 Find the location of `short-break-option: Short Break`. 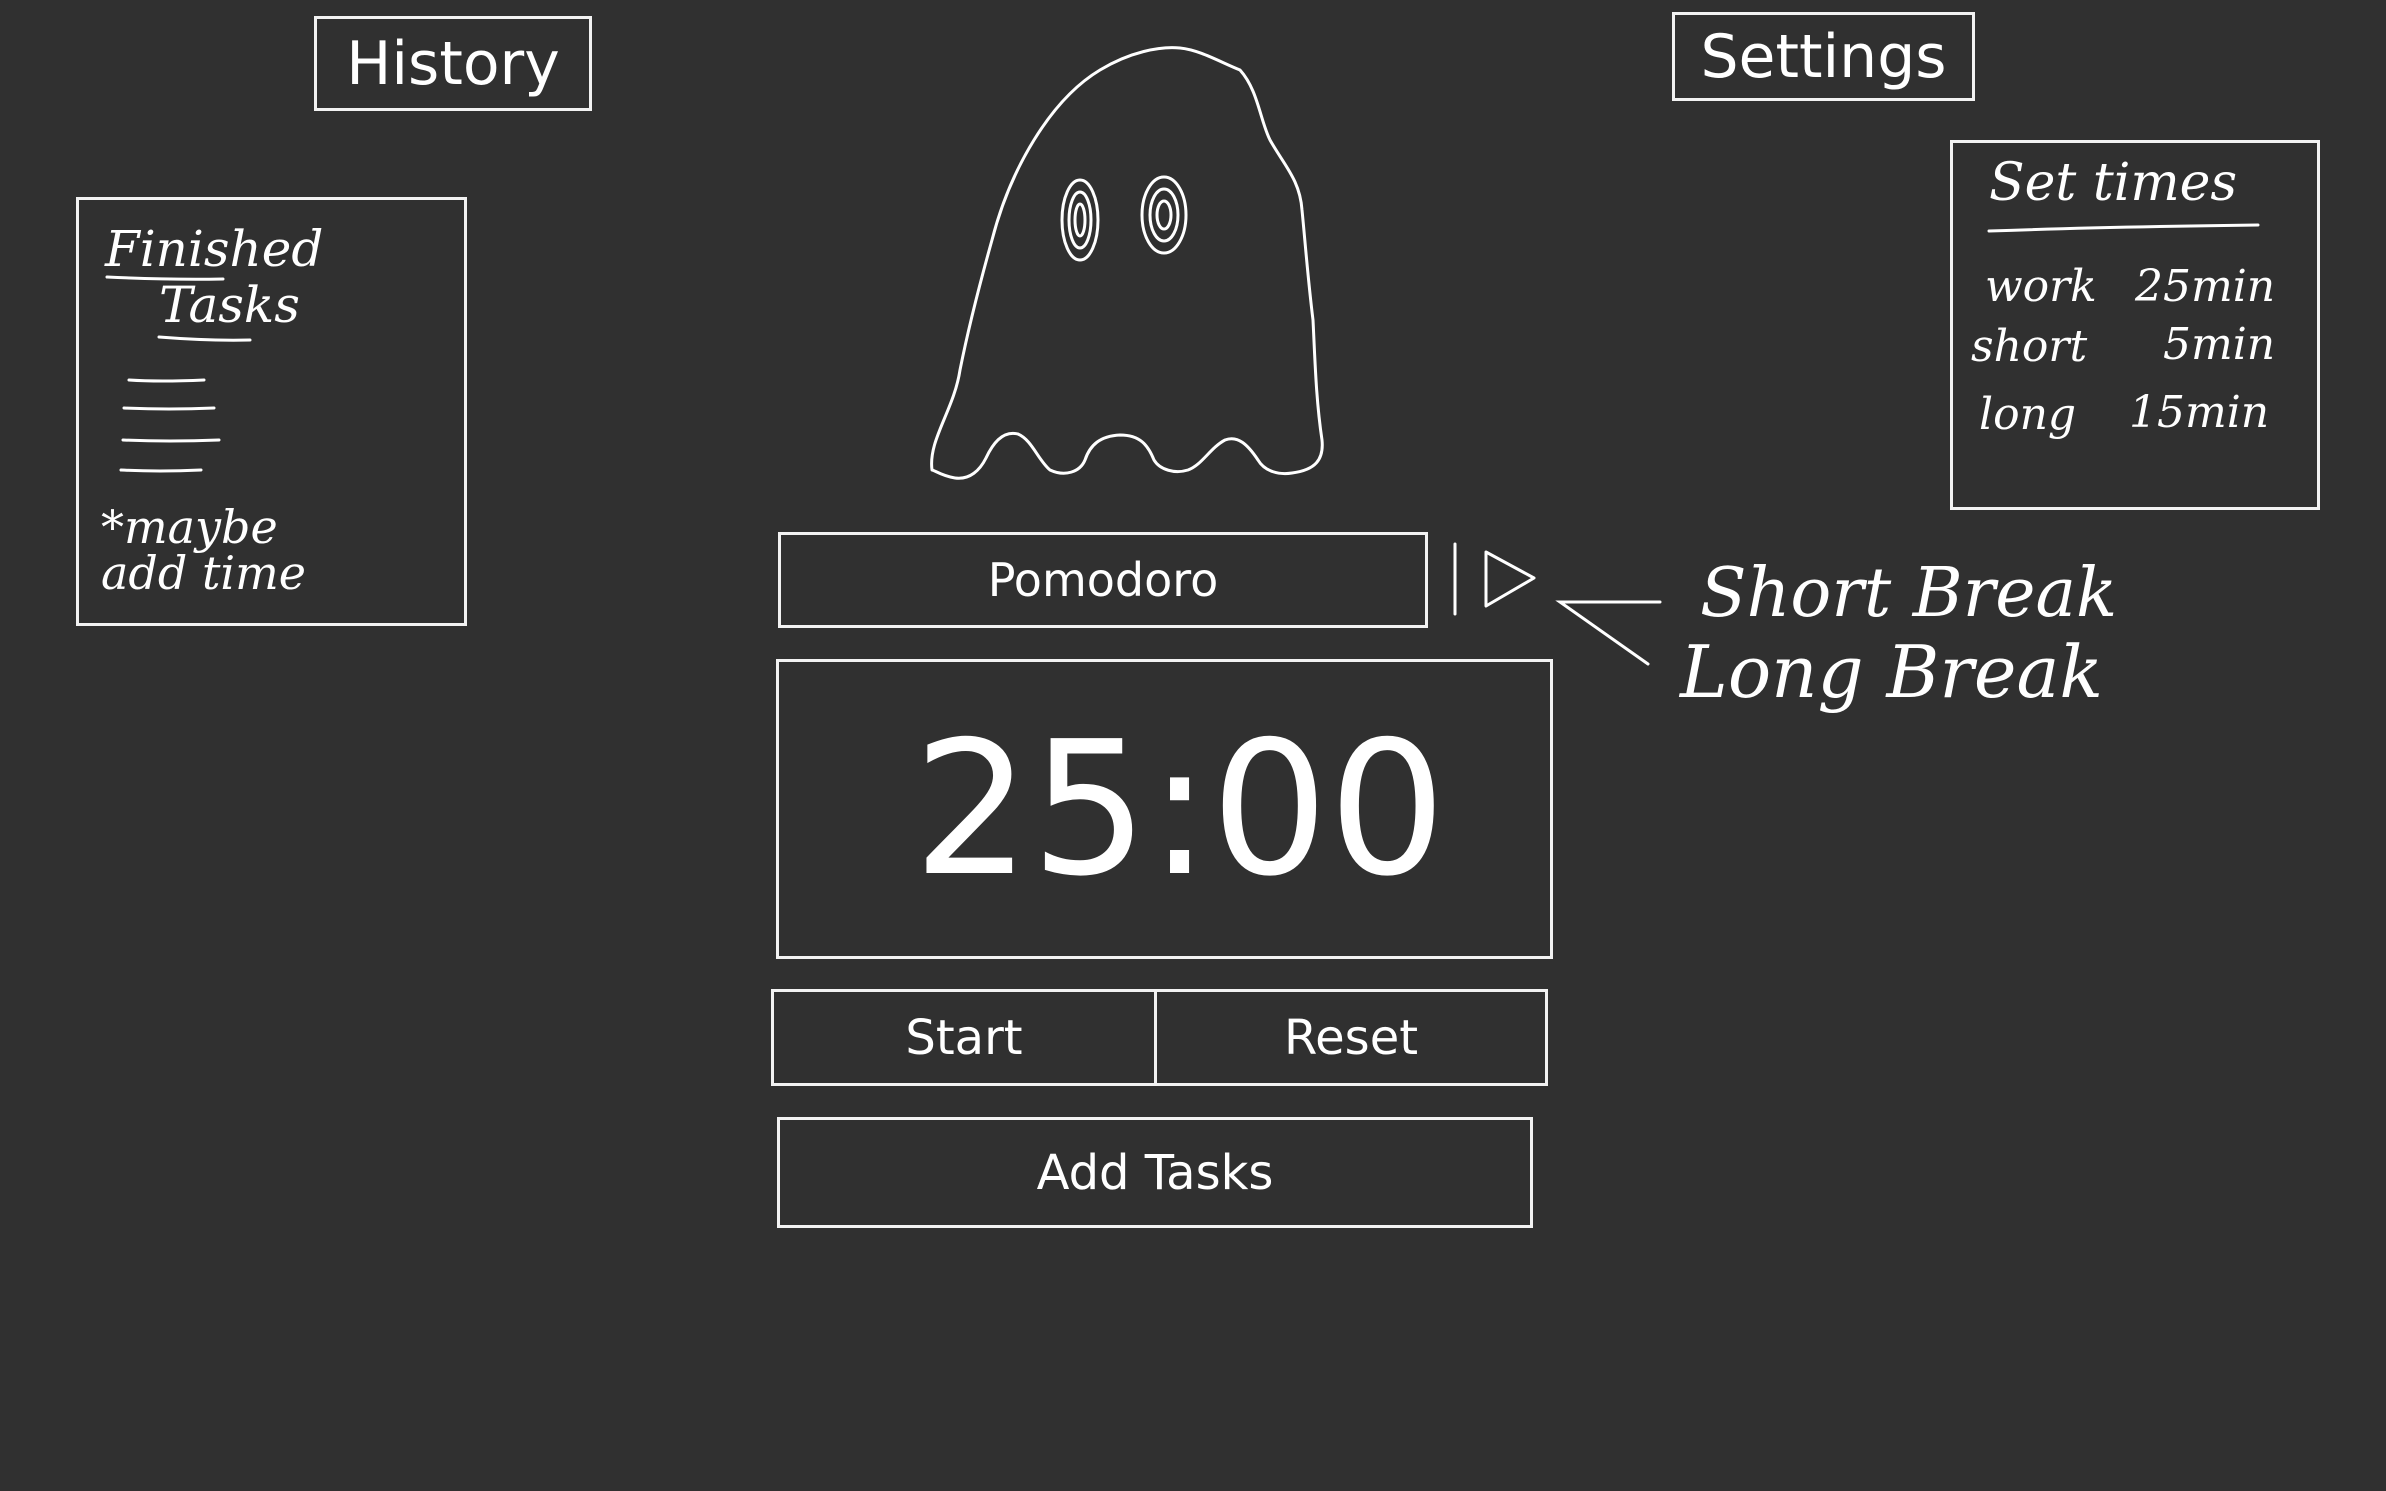

short-break-option: Short Break is located at coordinates (1908, 593).